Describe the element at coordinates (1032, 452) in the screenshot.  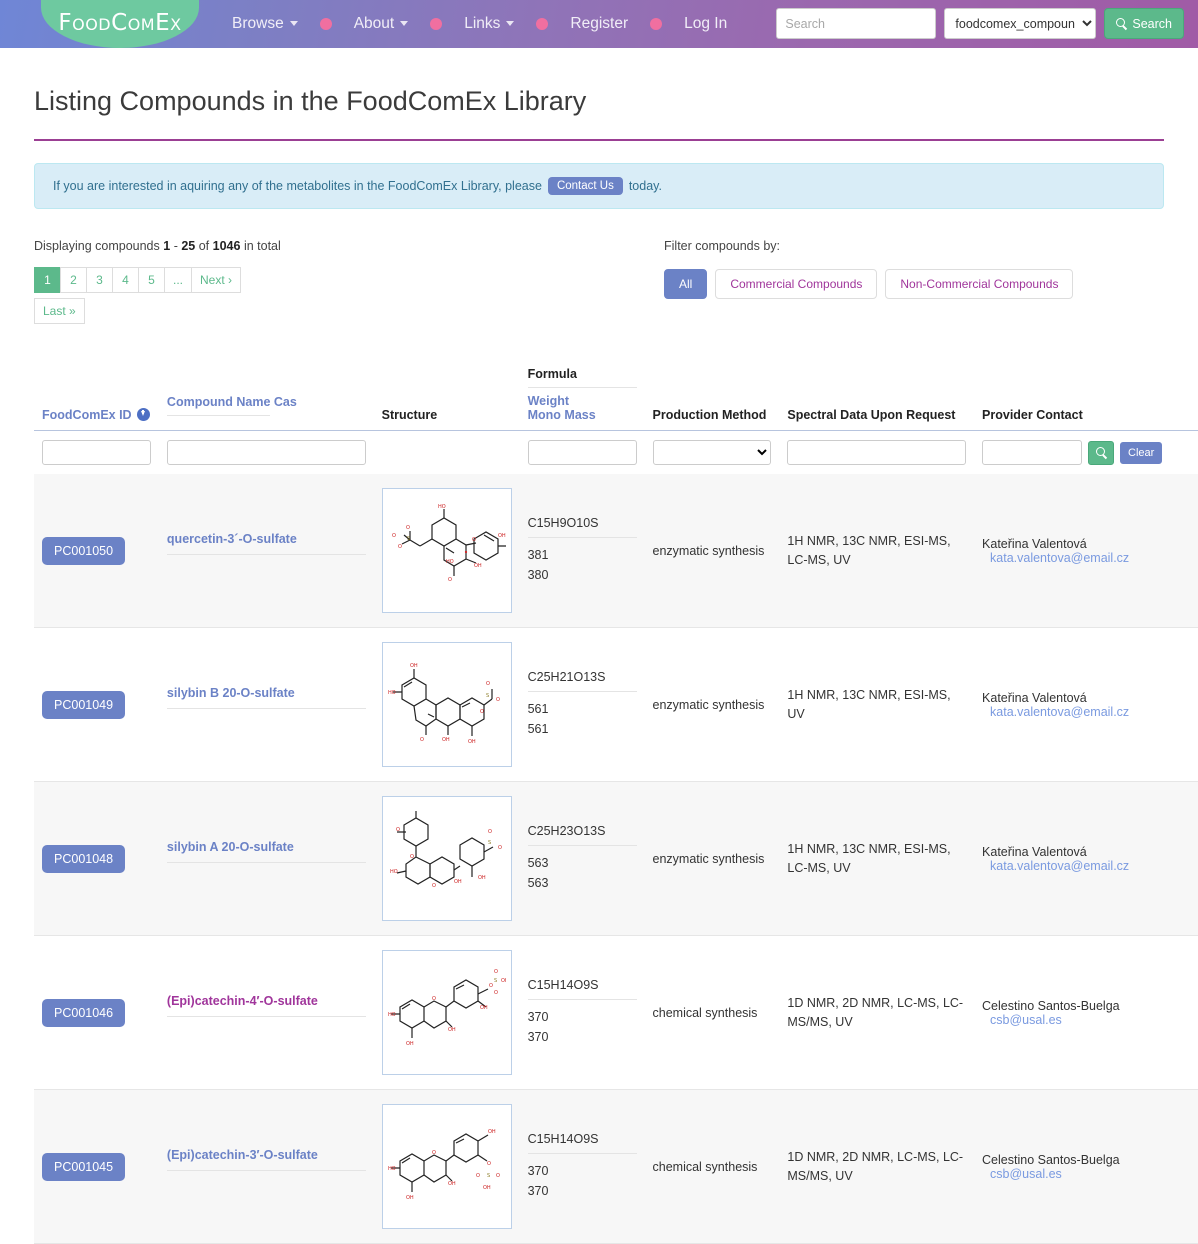
I see `filter-input-provider` at that location.